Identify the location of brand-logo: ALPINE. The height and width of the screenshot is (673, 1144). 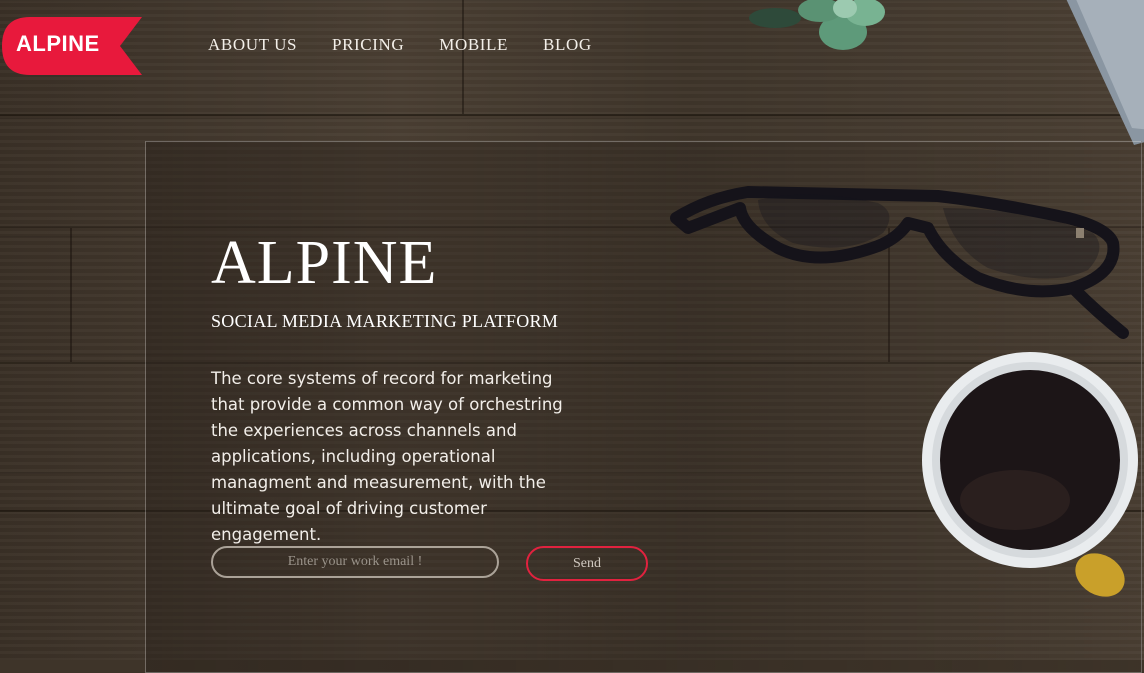
(72, 46).